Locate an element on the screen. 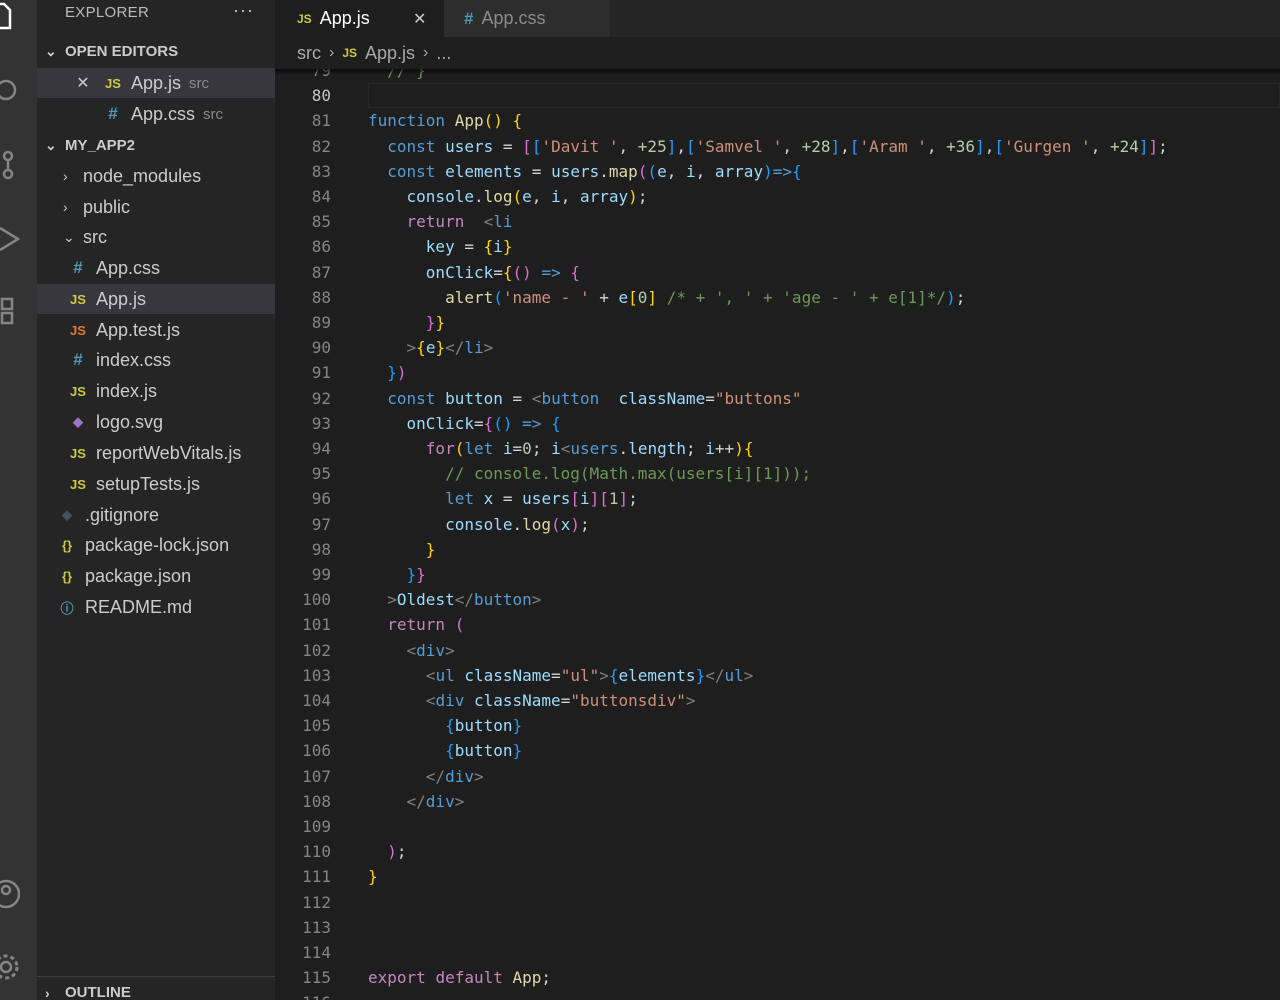  code-line: 96 let x = users[i][1]; is located at coordinates (777, 498).